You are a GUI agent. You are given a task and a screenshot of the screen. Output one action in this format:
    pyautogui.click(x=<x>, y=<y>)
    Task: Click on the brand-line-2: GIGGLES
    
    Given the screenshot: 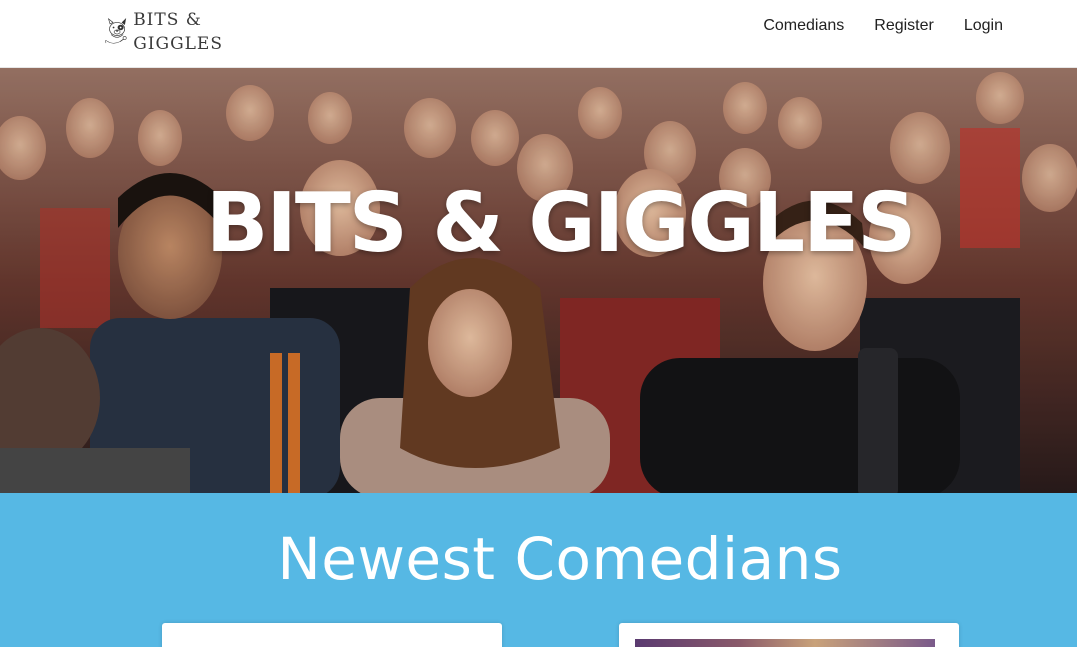 What is the action you would take?
    pyautogui.click(x=178, y=44)
    